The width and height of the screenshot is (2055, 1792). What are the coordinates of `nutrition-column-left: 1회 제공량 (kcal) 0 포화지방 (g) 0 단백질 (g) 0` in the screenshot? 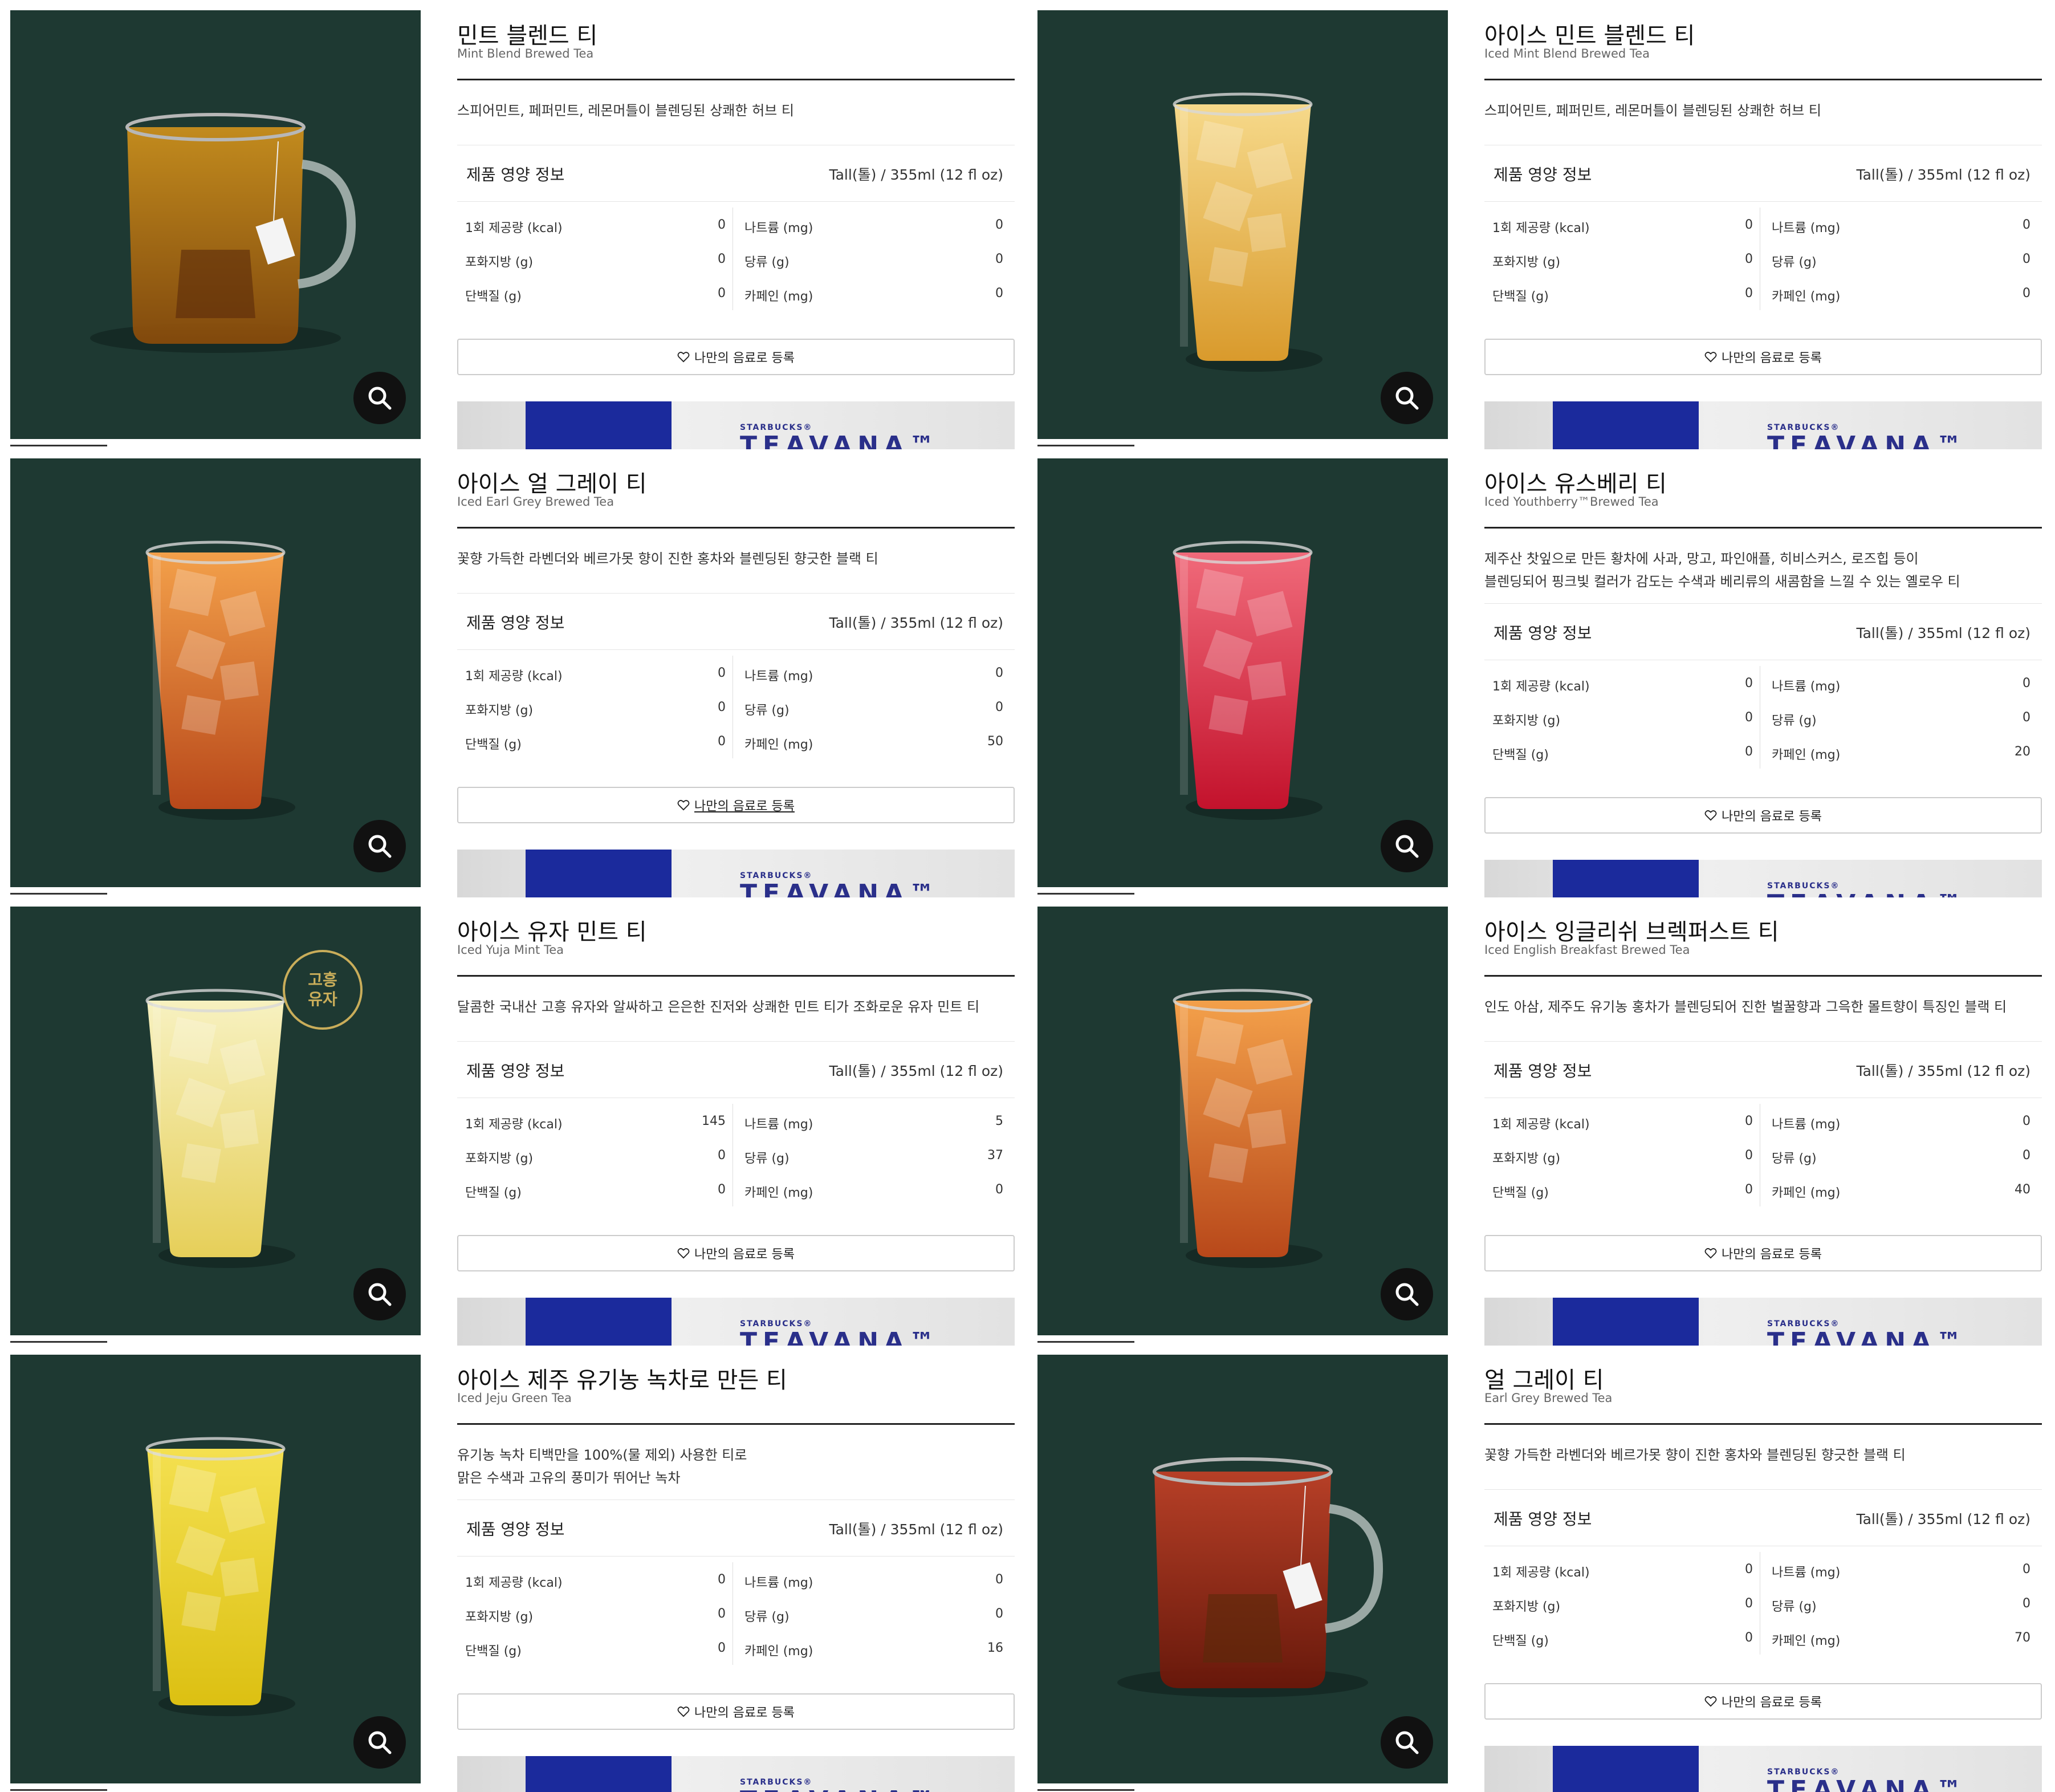 It's located at (599, 707).